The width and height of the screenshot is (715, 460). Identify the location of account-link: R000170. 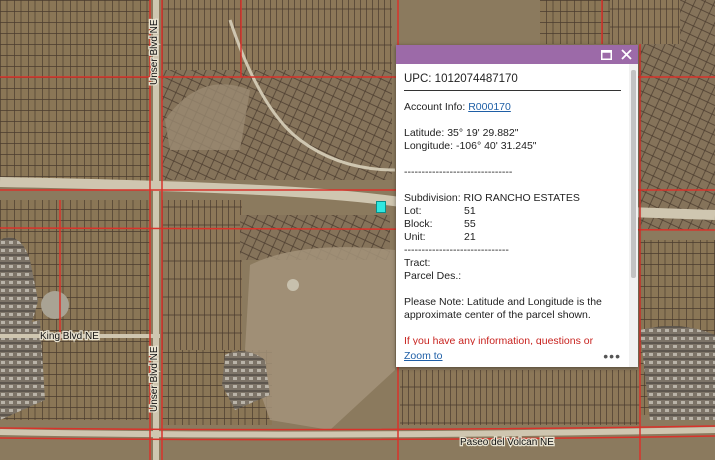
(489, 107).